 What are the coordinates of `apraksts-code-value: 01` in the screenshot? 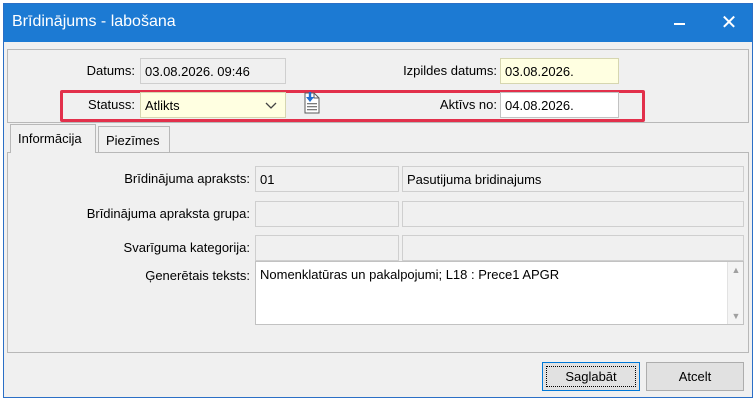 It's located at (267, 179).